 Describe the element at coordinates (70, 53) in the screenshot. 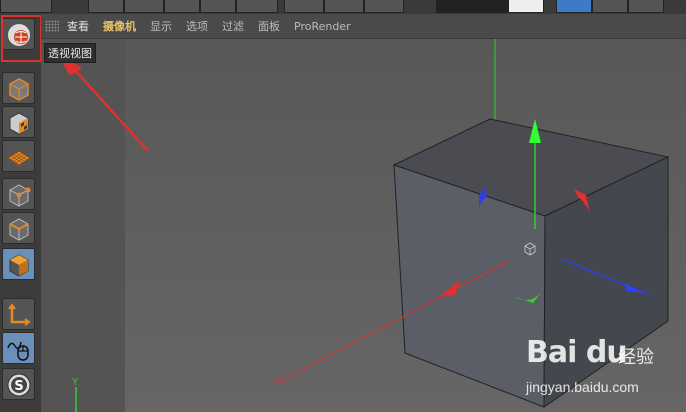

I see `tooltip: 透视视图` at that location.